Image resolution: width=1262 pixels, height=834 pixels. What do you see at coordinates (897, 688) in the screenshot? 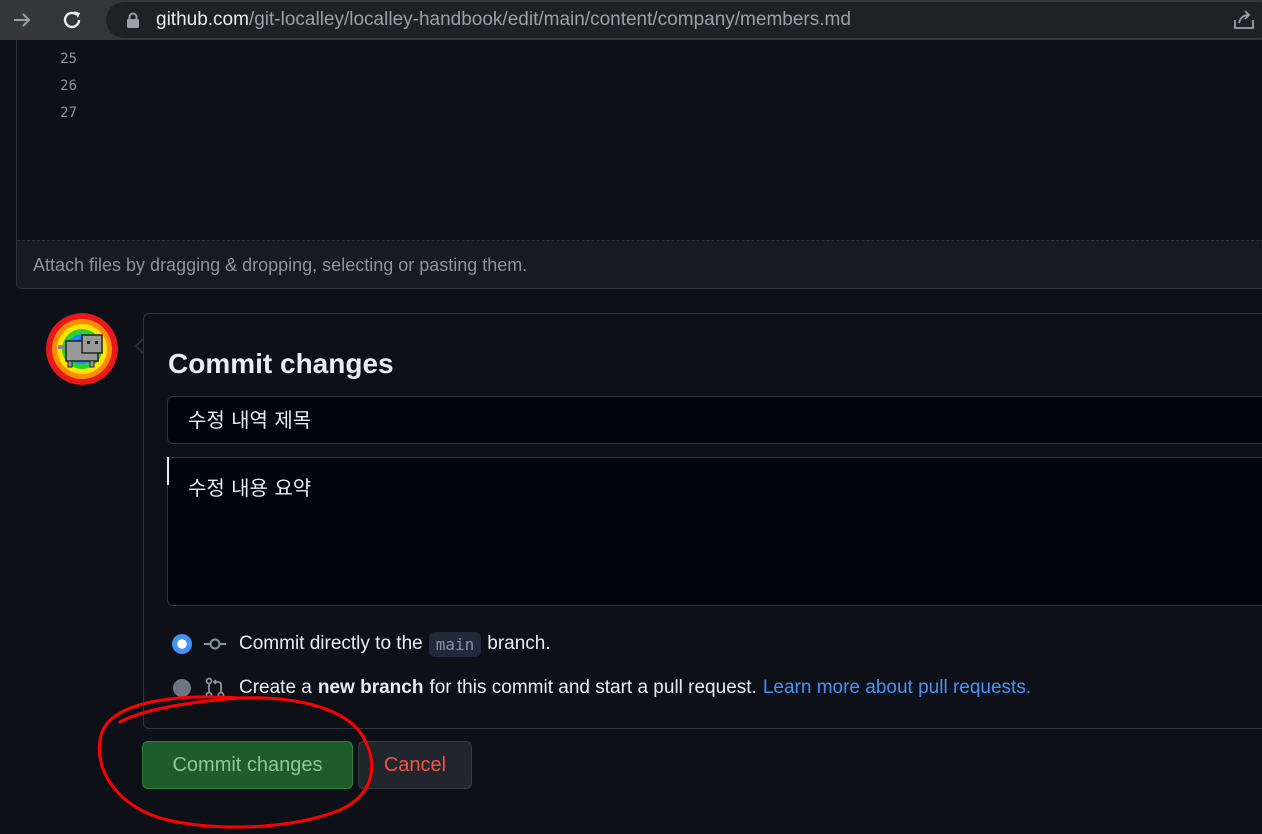
I see `learn-more-pull-requests-link: Learn more about pull requests.` at bounding box center [897, 688].